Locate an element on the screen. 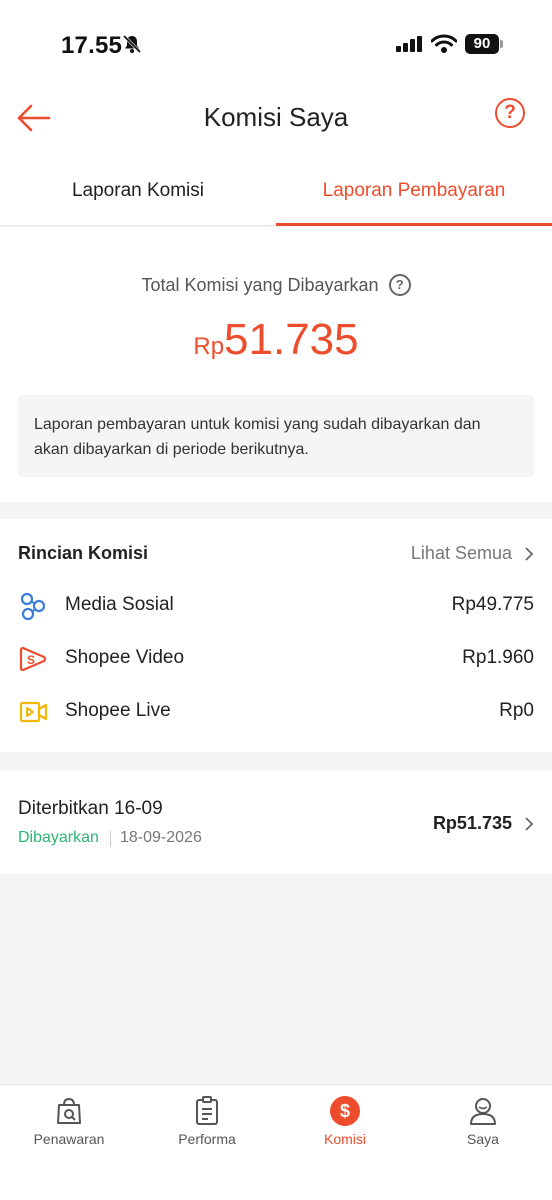 This screenshot has width=552, height=1200. nav-saya: Saya is located at coordinates (483, 1142).